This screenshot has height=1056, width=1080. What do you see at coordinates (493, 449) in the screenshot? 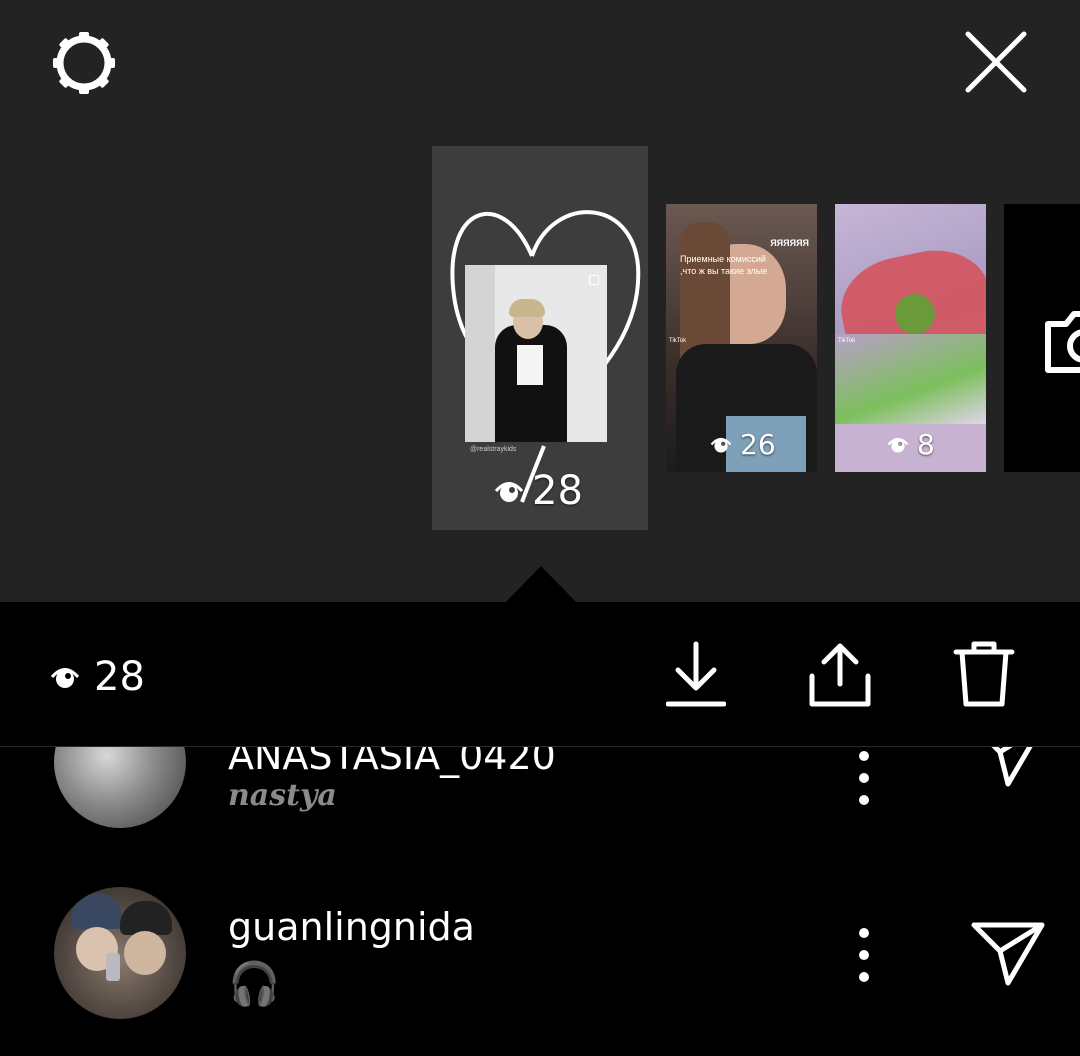
I see `story-caption: @realstraykids` at bounding box center [493, 449].